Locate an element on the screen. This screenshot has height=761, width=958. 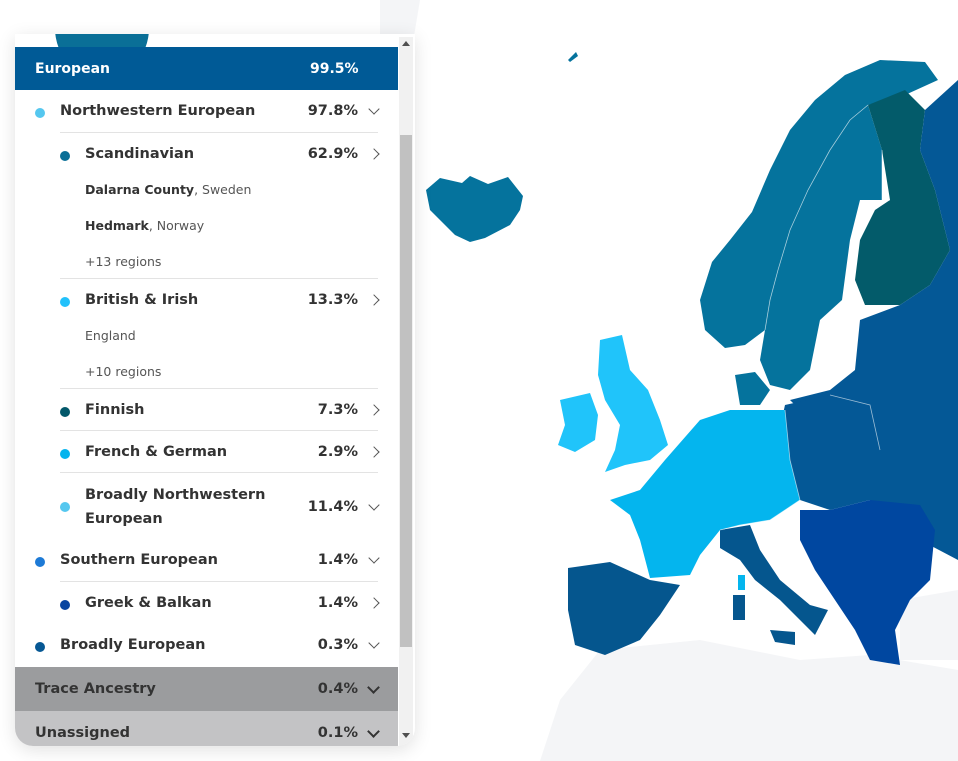
unassigned-row: Unassigned 0.1% is located at coordinates (206, 728).